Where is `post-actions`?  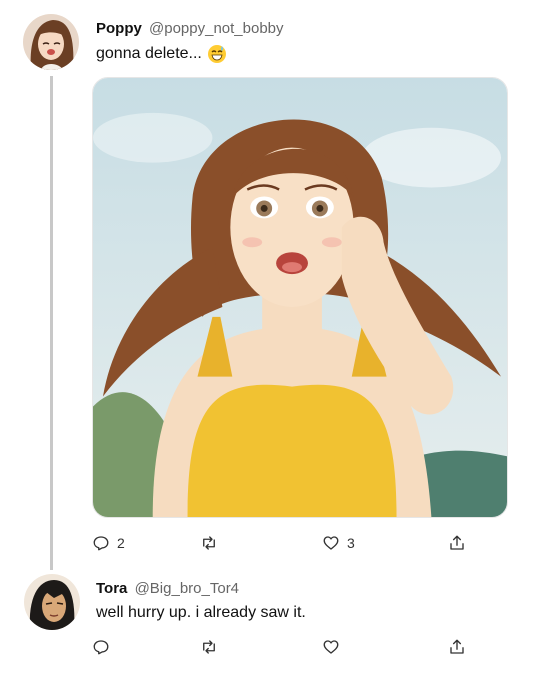 post-actions is located at coordinates (282, 648).